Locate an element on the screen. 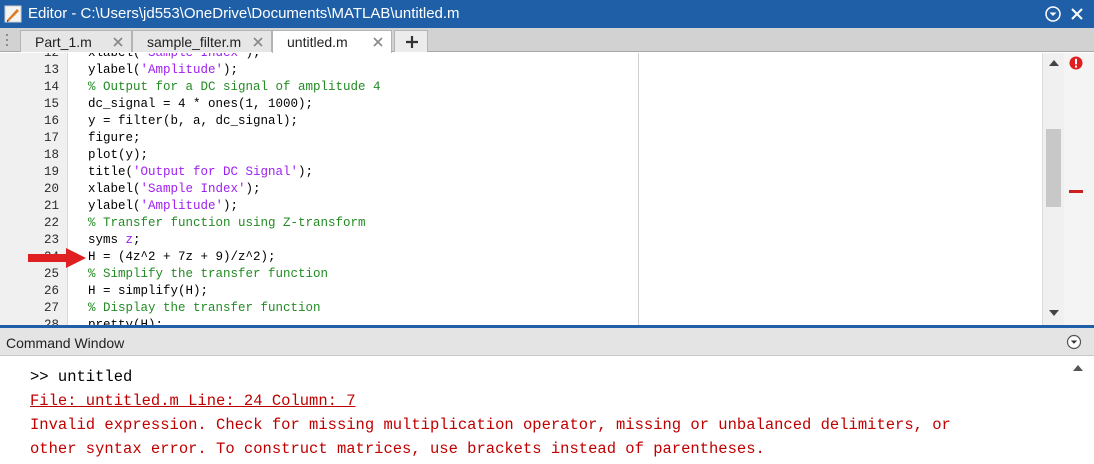  code-line-error: H = (4z^2 + 7z + 9)/z^2); is located at coordinates (182, 257).